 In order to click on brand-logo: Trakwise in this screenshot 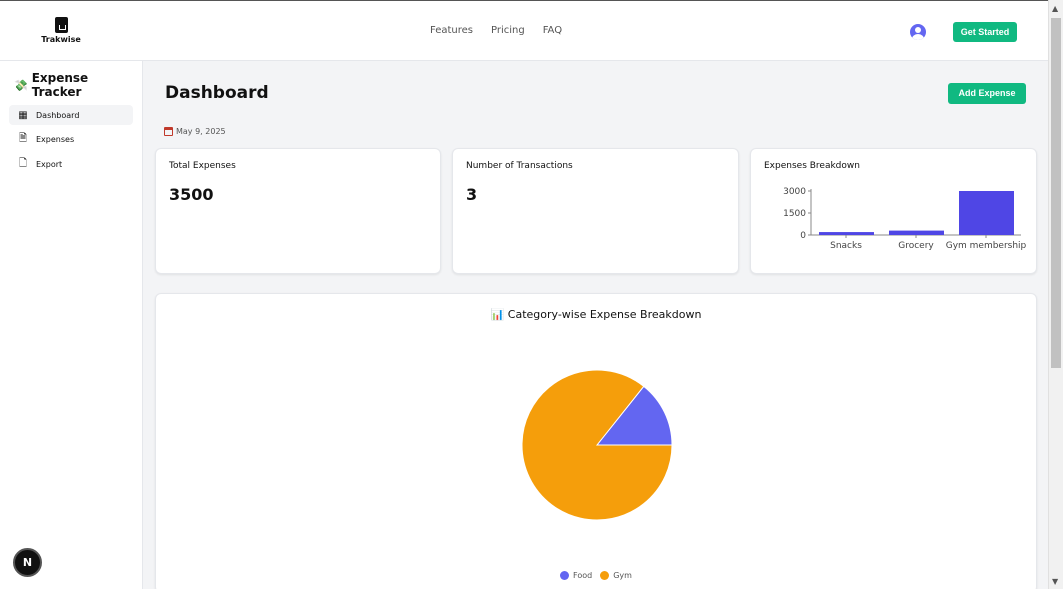, I will do `click(61, 30)`.